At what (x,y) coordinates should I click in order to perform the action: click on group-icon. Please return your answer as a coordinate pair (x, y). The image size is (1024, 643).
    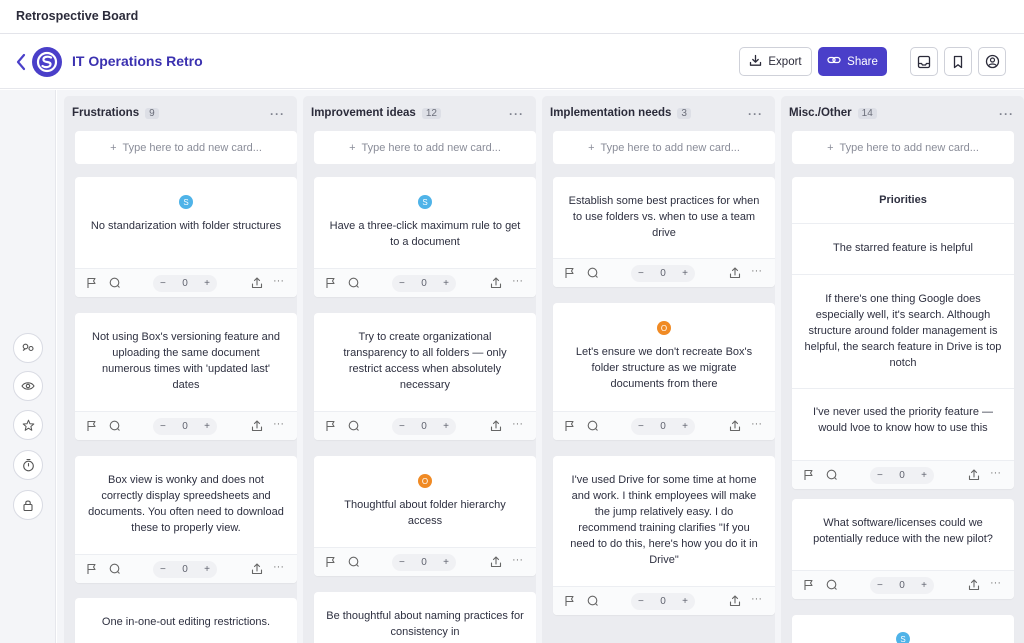
    Looking at the image, I should click on (28, 348).